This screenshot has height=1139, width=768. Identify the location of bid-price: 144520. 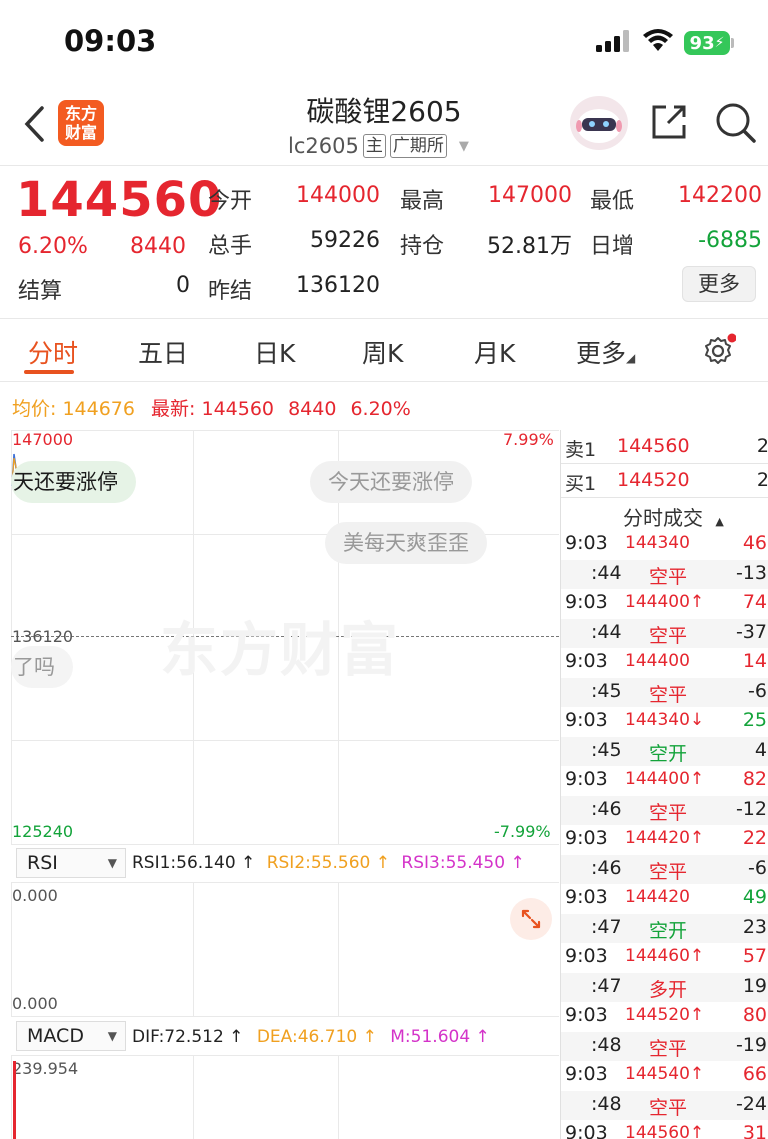
(653, 480).